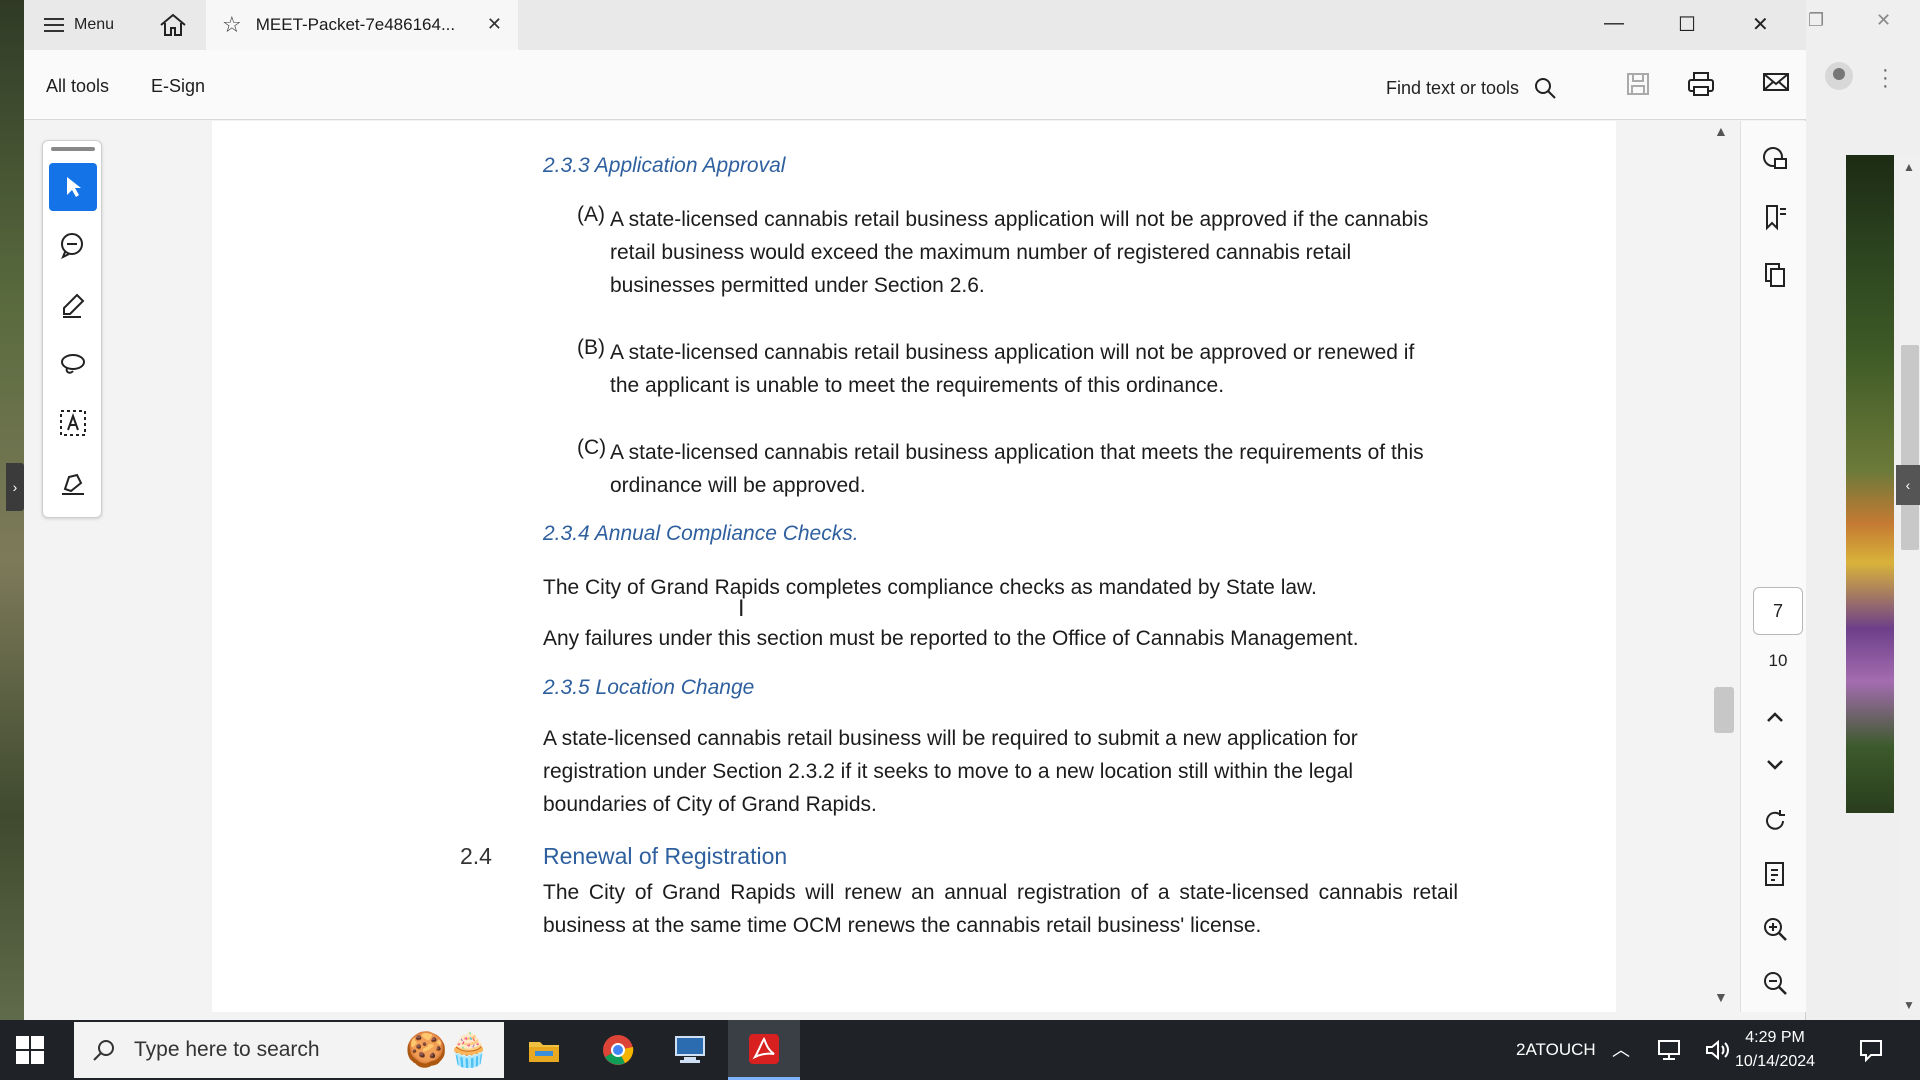  I want to click on clock-date: 10/14/2024, so click(1775, 1061).